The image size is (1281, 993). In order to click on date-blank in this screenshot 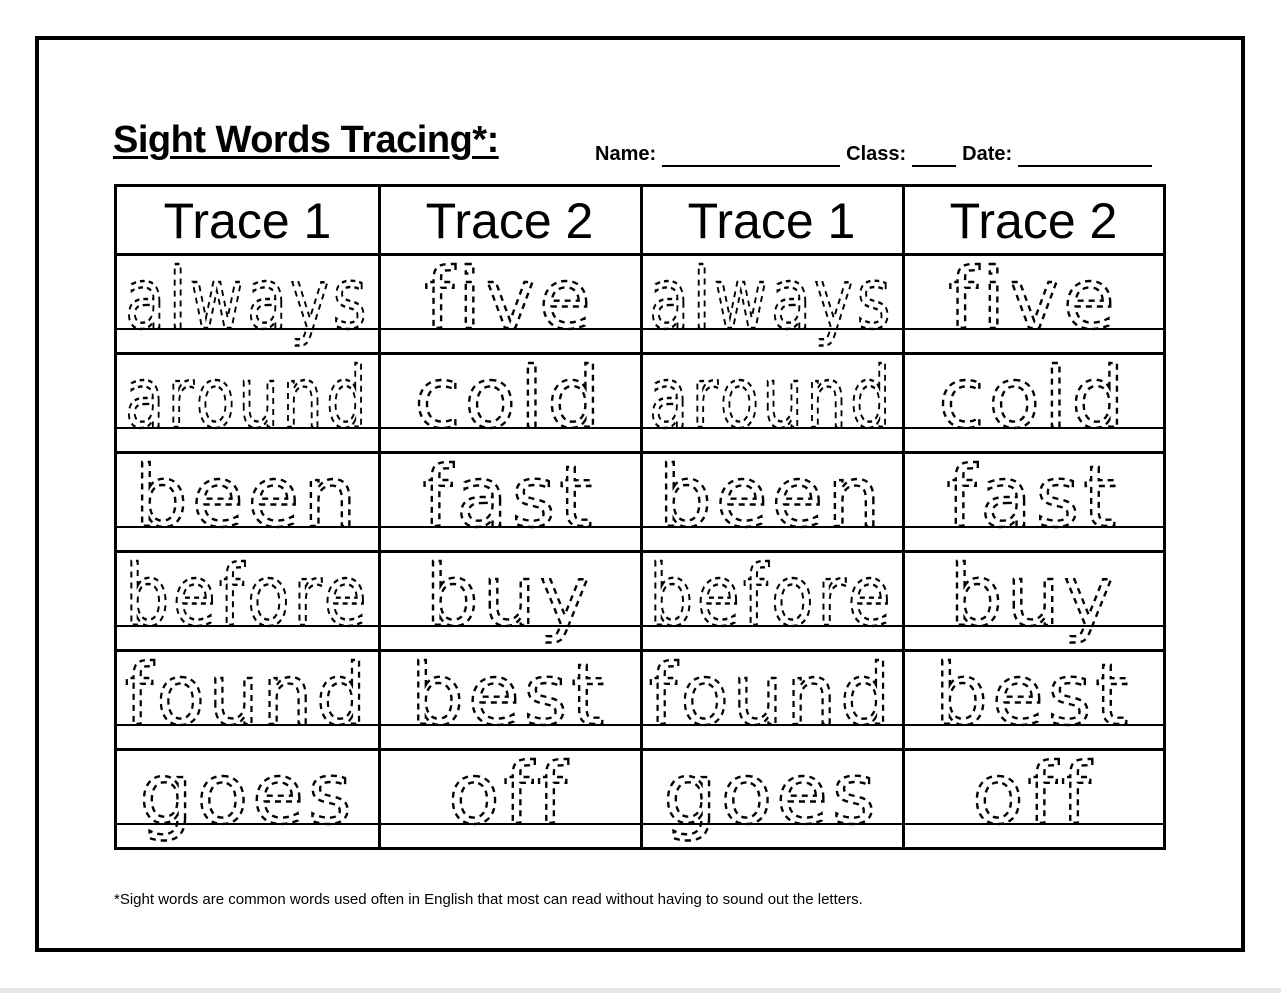, I will do `click(1085, 156)`.